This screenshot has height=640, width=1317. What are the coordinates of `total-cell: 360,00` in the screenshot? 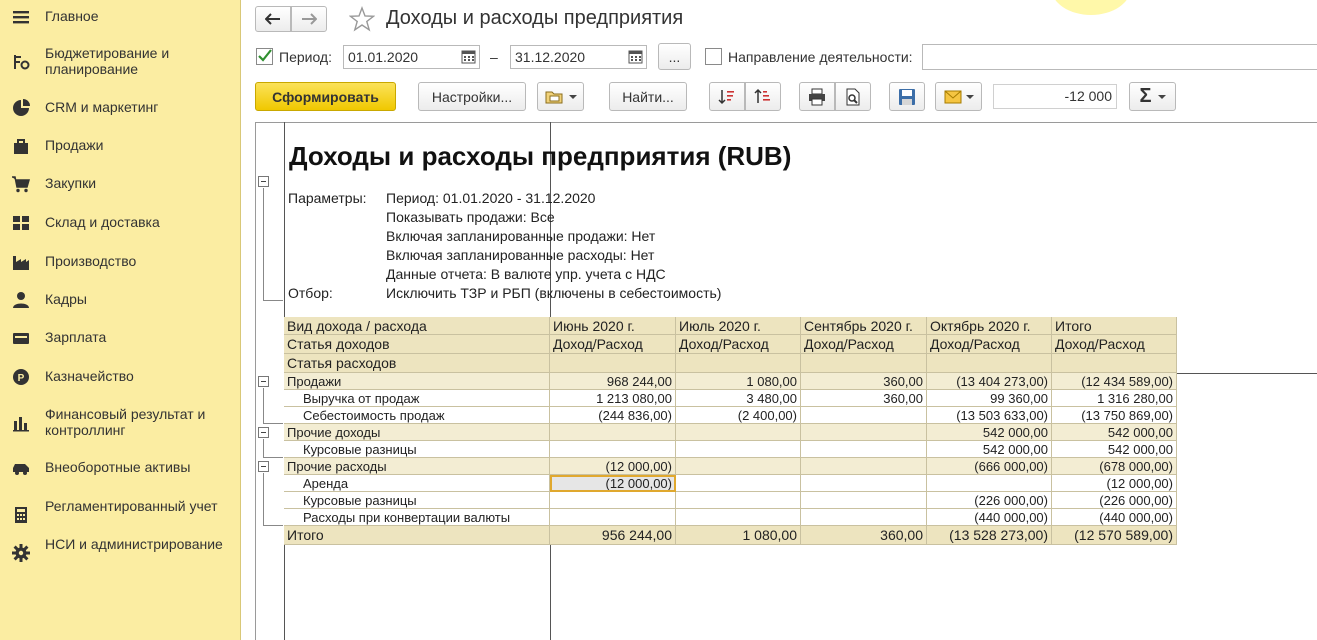 It's located at (864, 535).